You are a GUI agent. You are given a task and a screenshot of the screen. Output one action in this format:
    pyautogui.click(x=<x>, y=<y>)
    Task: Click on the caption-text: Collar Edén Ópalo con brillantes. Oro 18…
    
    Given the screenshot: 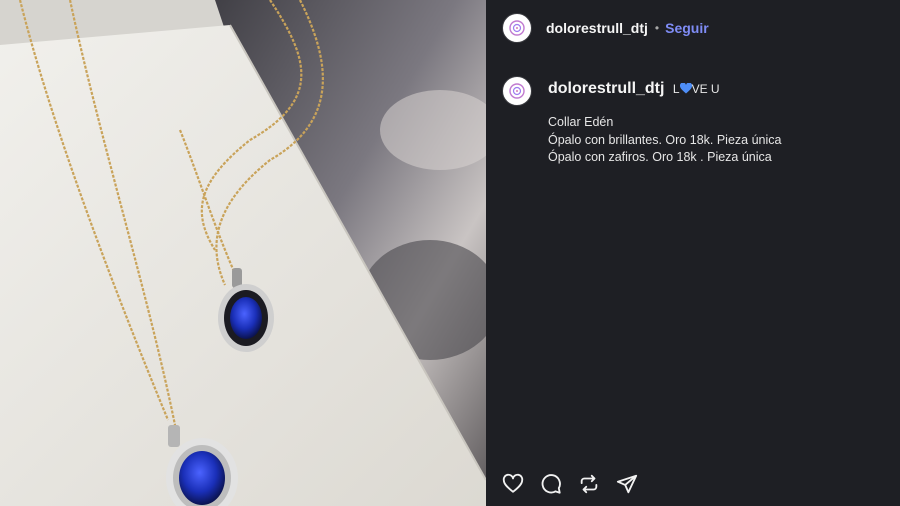 What is the action you would take?
    pyautogui.click(x=664, y=140)
    